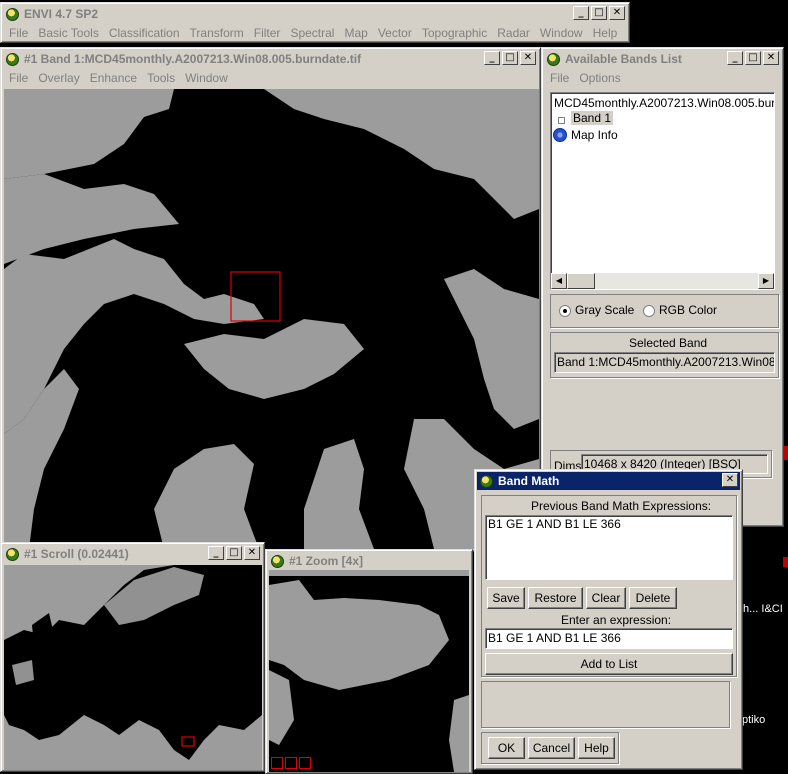 This screenshot has height=774, width=788. Describe the element at coordinates (785, 562) in the screenshot. I see `desktop-red-mark` at that location.